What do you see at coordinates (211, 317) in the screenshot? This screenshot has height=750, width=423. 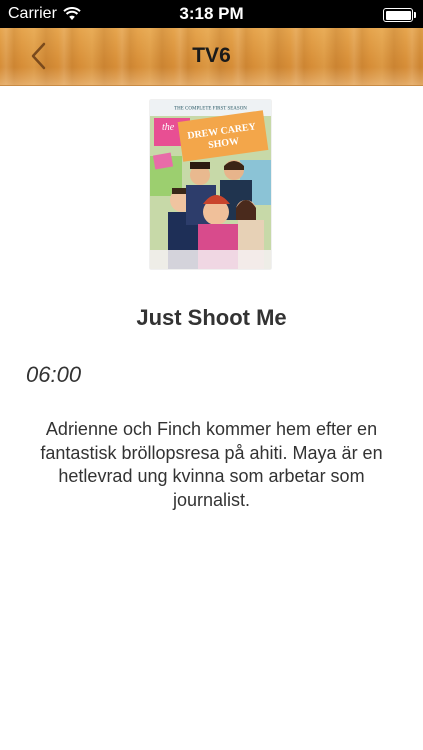 I see `program-title: Just Shoot Me` at bounding box center [211, 317].